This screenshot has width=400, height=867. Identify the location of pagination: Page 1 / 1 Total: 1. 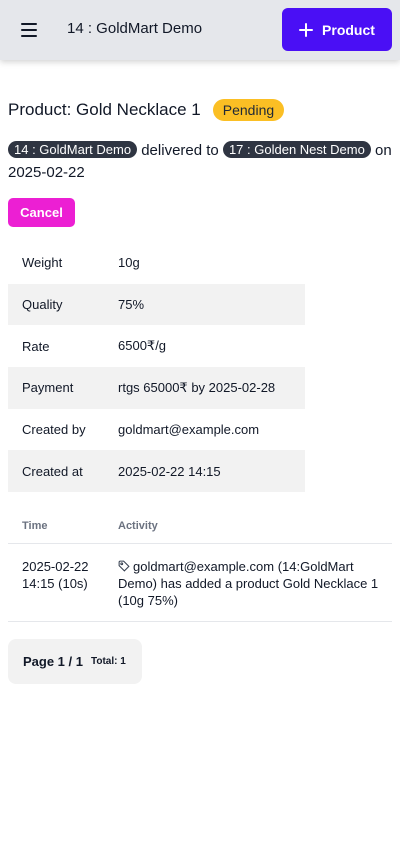
(75, 661).